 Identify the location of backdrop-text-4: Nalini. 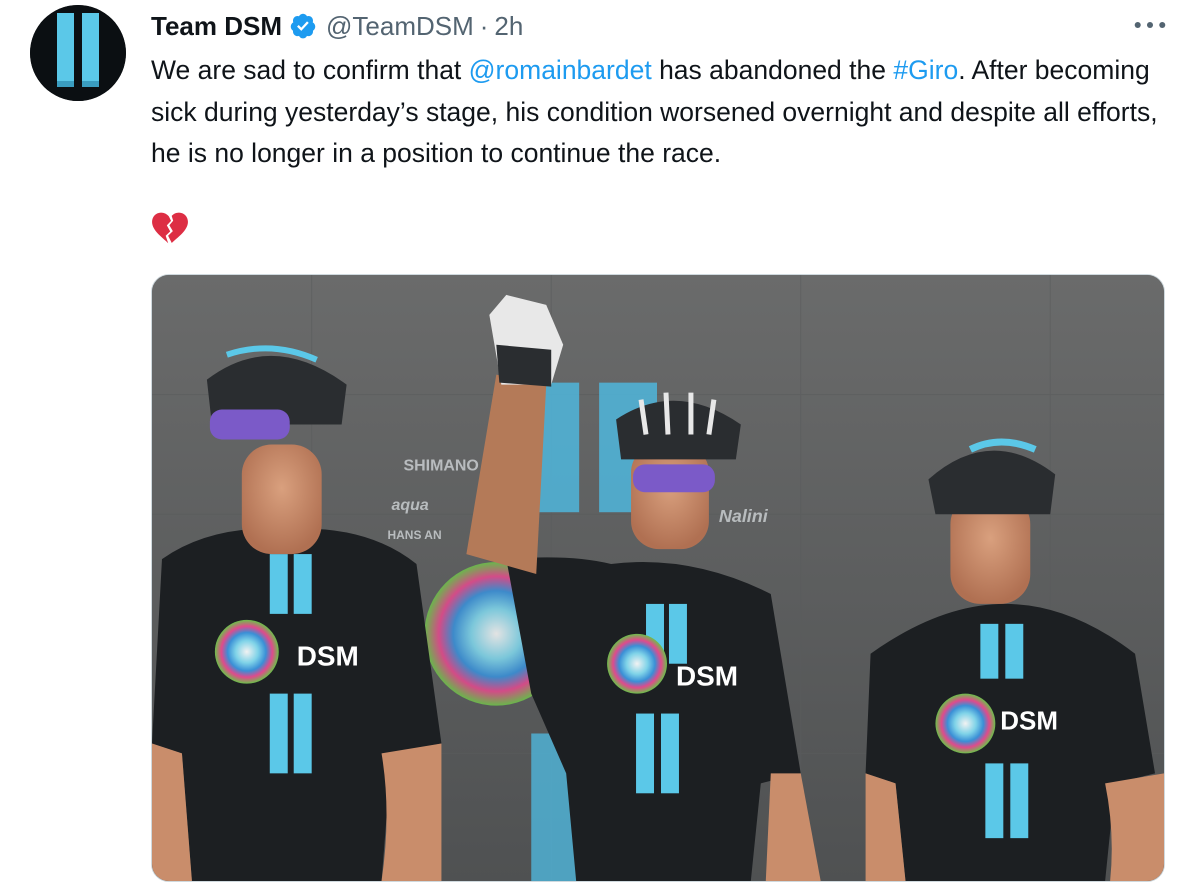
(744, 516).